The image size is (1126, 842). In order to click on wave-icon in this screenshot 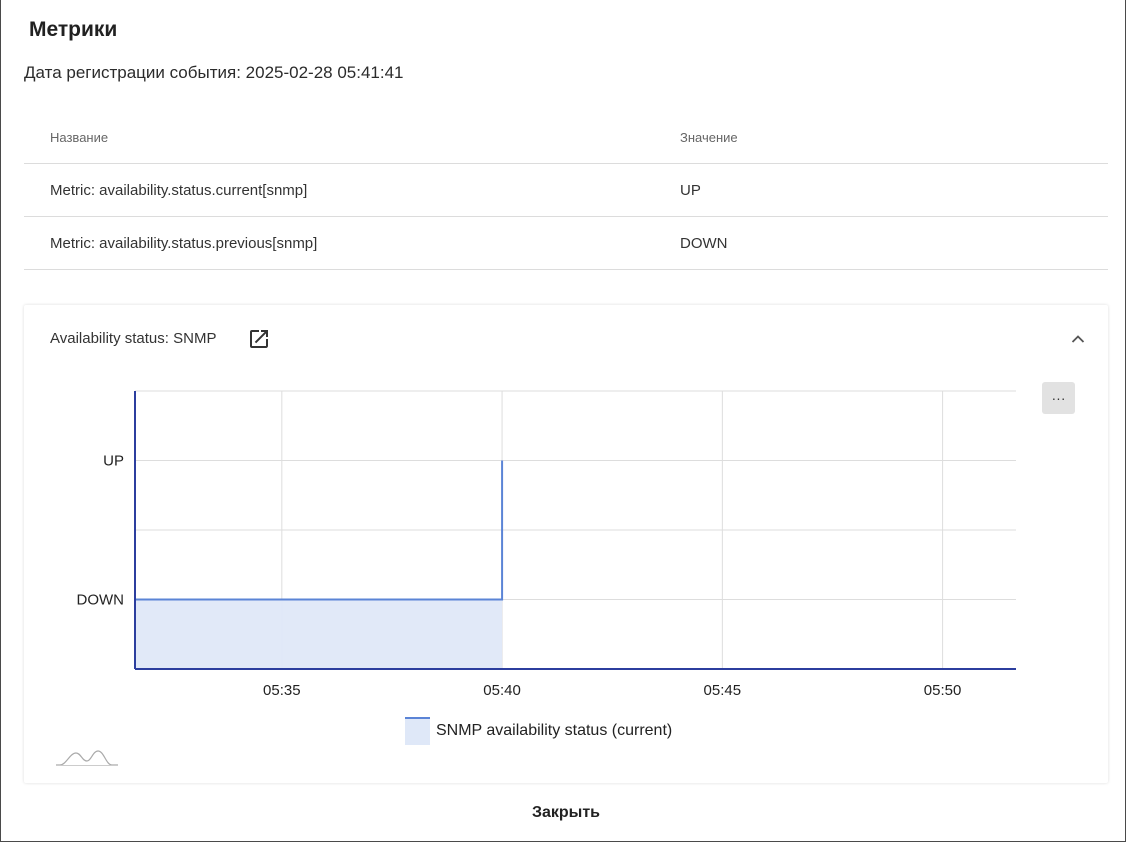, I will do `click(87, 758)`.